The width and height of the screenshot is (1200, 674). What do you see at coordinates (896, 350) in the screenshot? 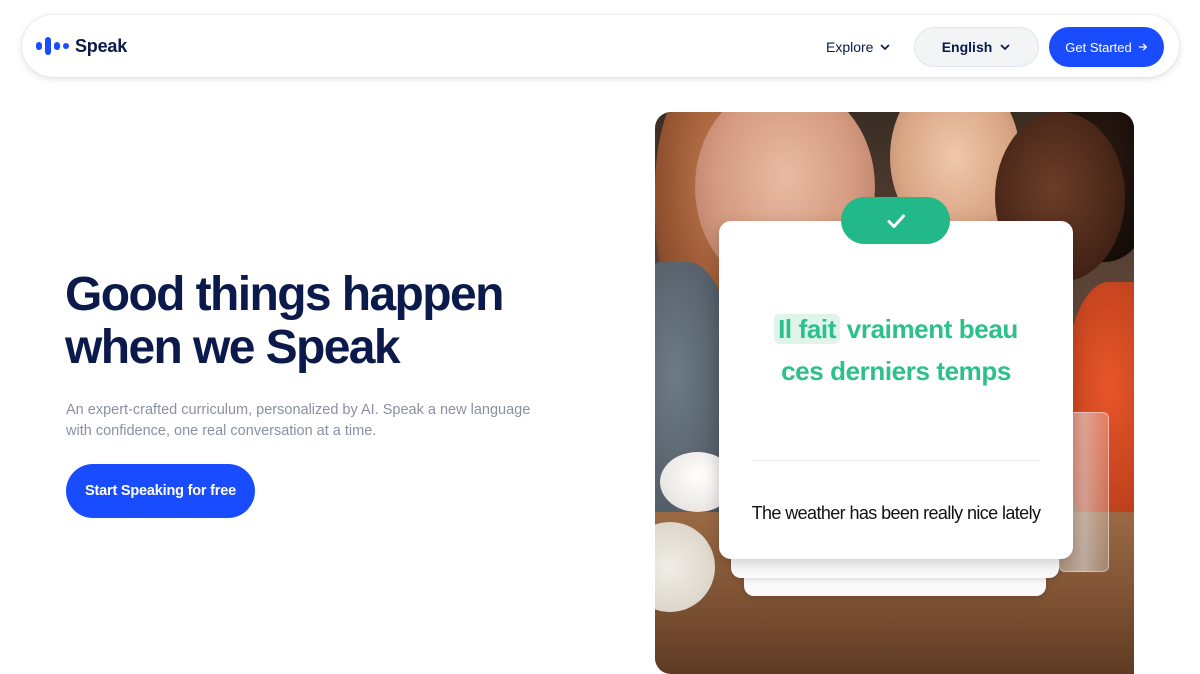
I see `french-phrase: Il fait vraiment beau ces derniers temps` at bounding box center [896, 350].